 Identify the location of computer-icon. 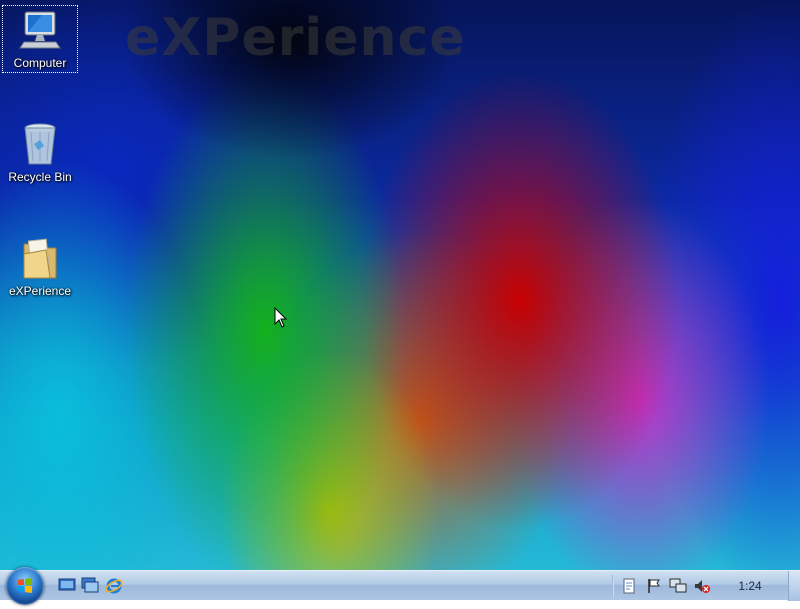
(40, 30).